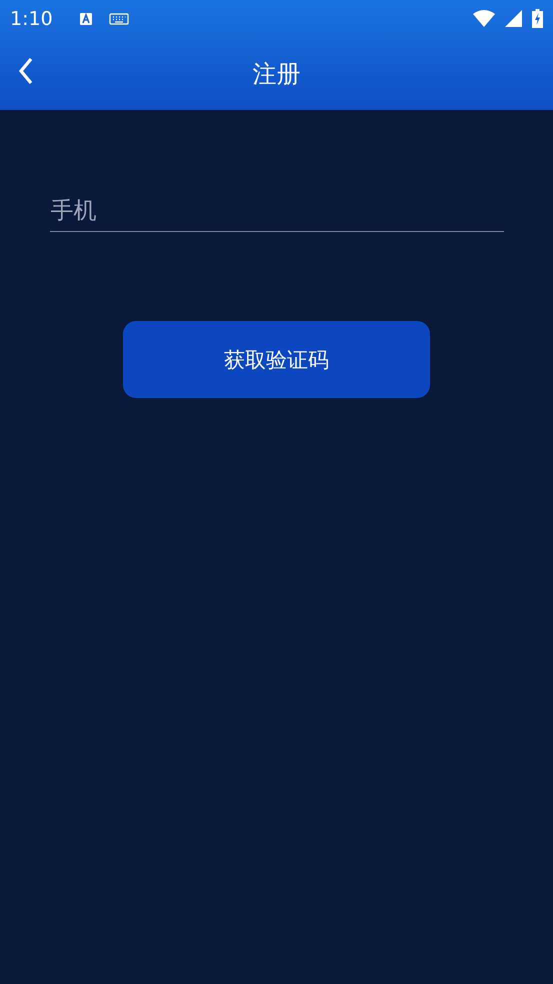  Describe the element at coordinates (537, 18) in the screenshot. I see `battery-icon` at that location.